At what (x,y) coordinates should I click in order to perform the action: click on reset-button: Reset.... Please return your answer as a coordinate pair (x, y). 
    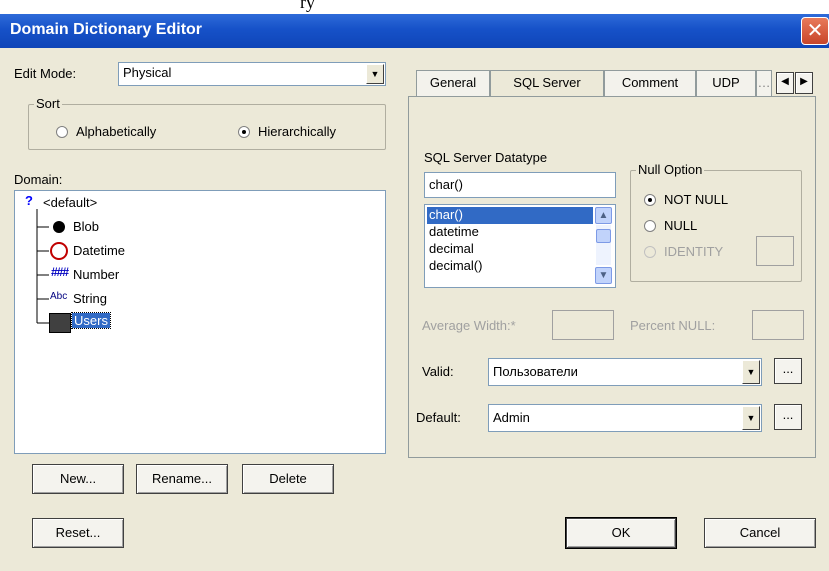
    Looking at the image, I should click on (78, 533).